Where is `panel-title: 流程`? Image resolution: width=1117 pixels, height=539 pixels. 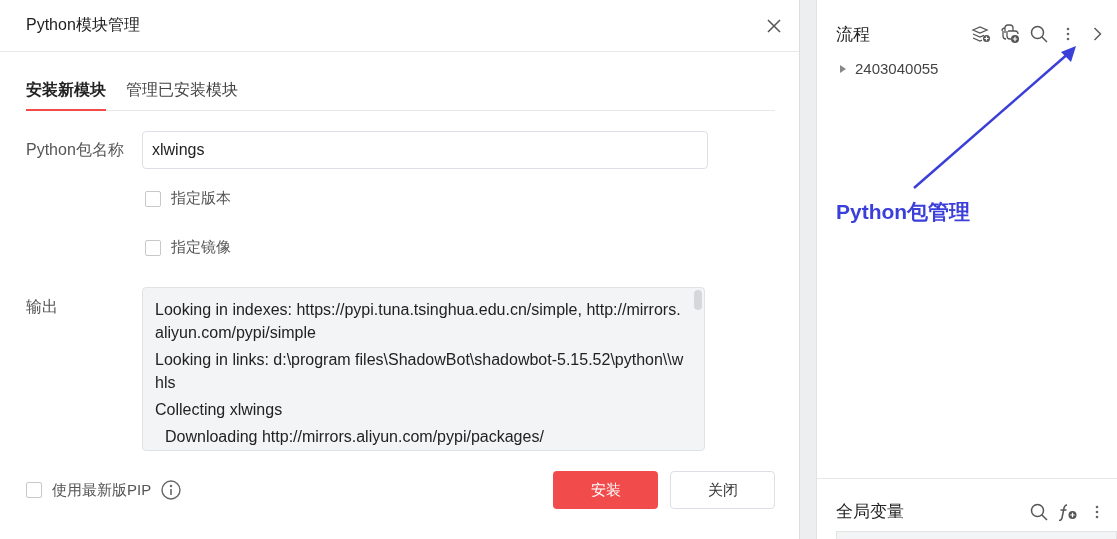
panel-title: 流程 is located at coordinates (853, 34).